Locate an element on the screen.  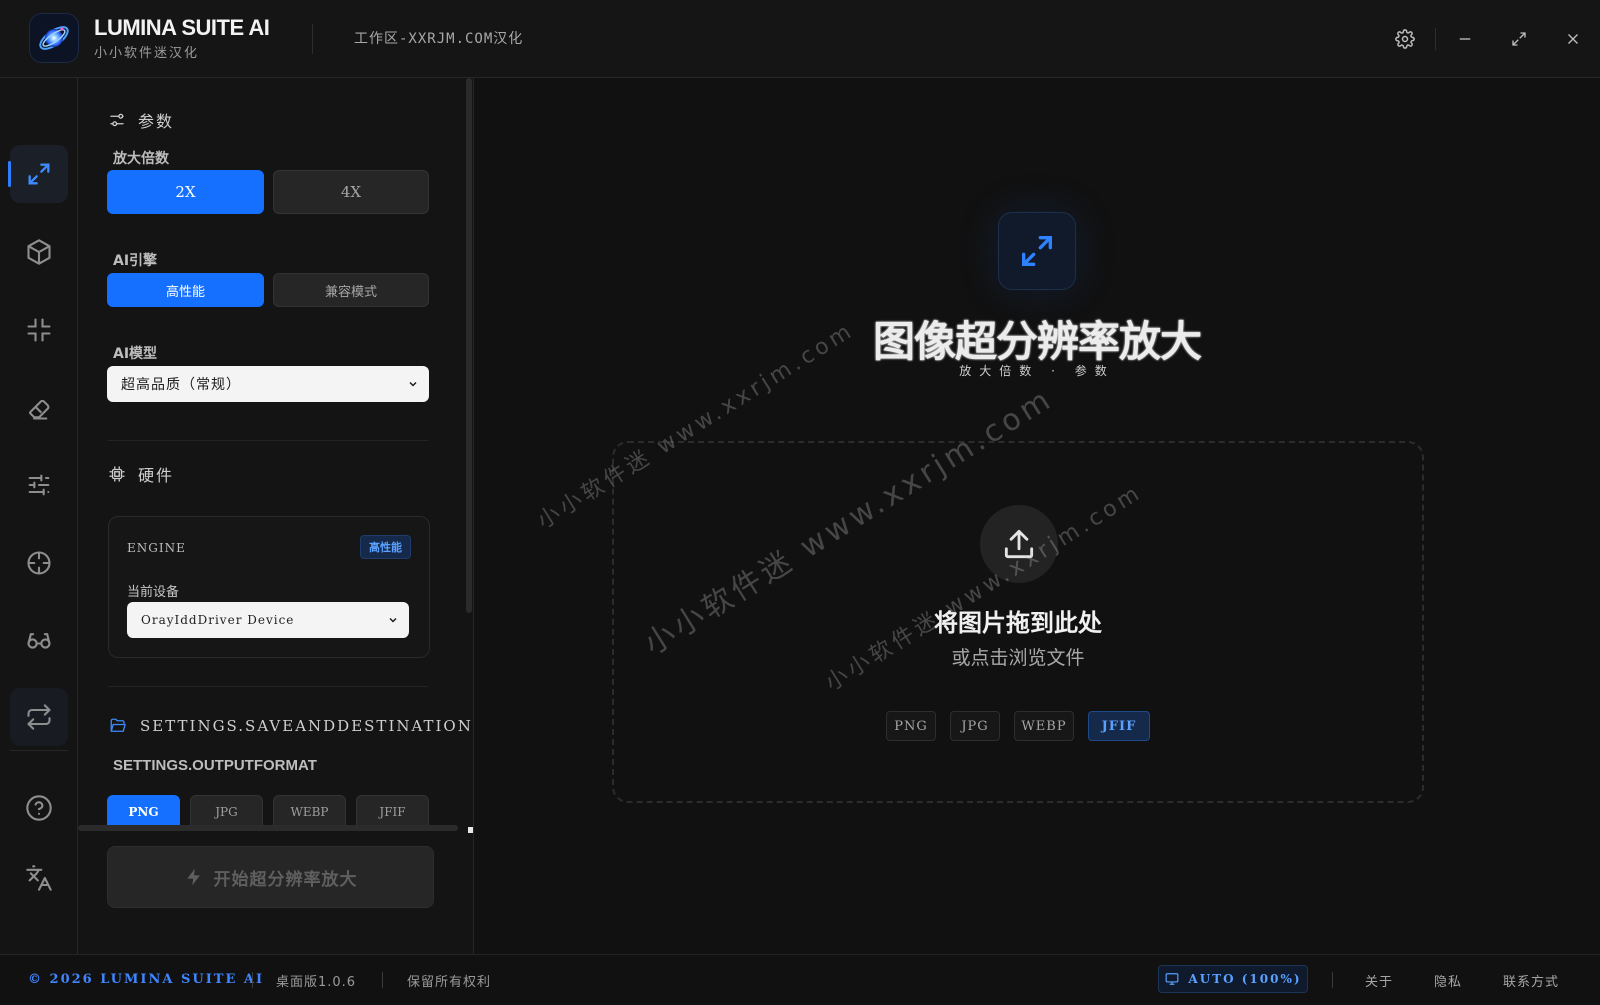
drop-title: 将图片拖到此处 is located at coordinates (1018, 623).